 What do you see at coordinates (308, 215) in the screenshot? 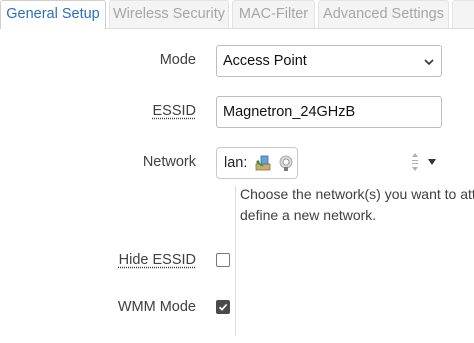
I see `network-help-line-2: define a new network.` at bounding box center [308, 215].